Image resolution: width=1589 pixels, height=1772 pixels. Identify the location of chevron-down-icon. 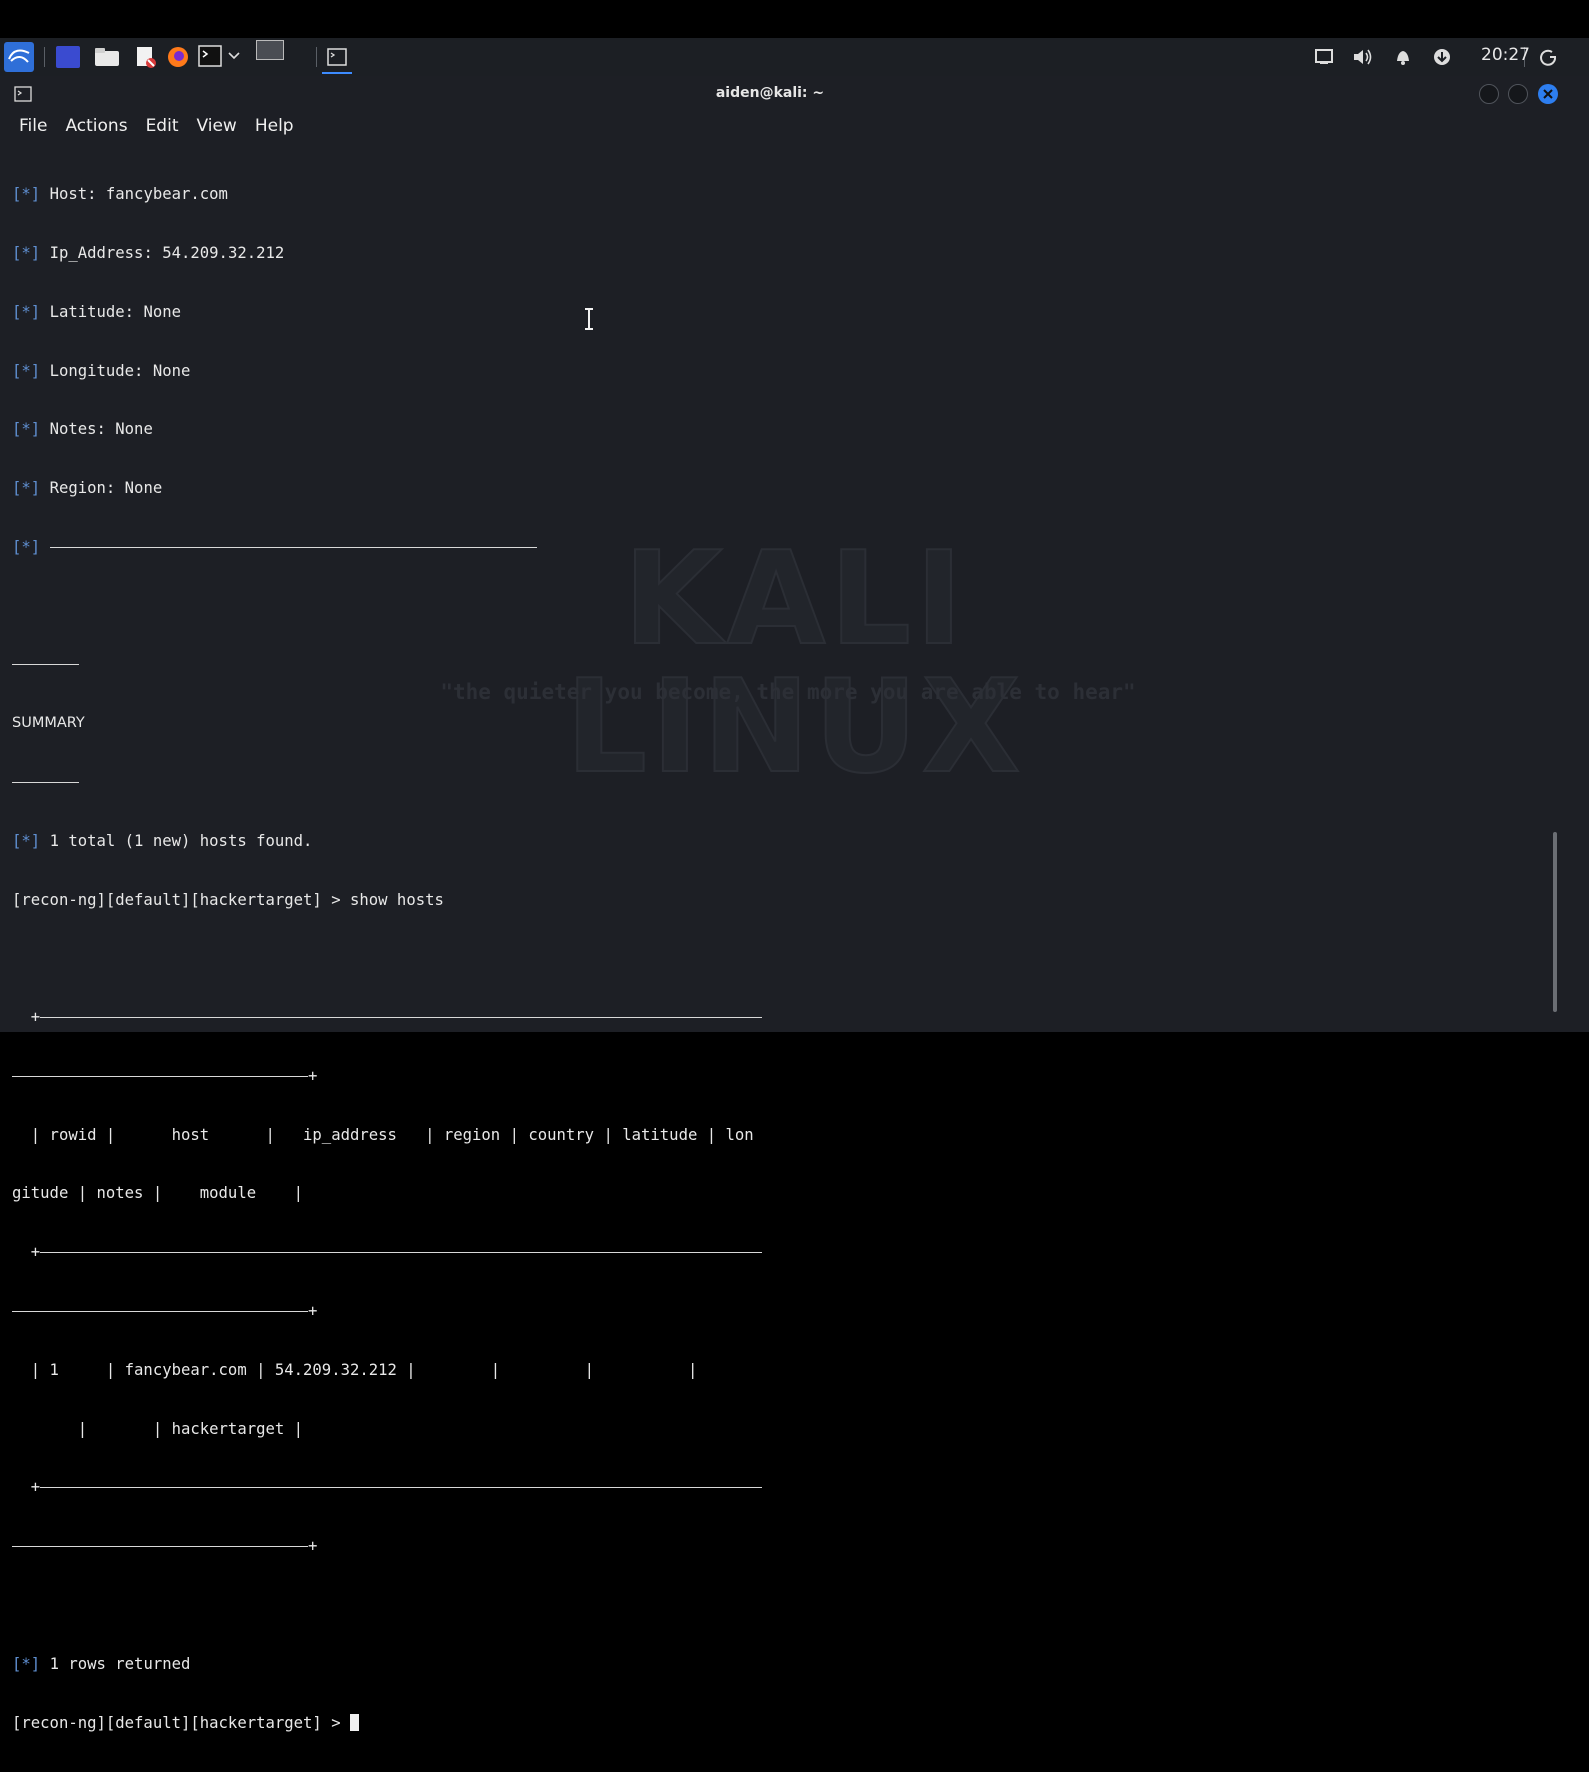
(234, 56).